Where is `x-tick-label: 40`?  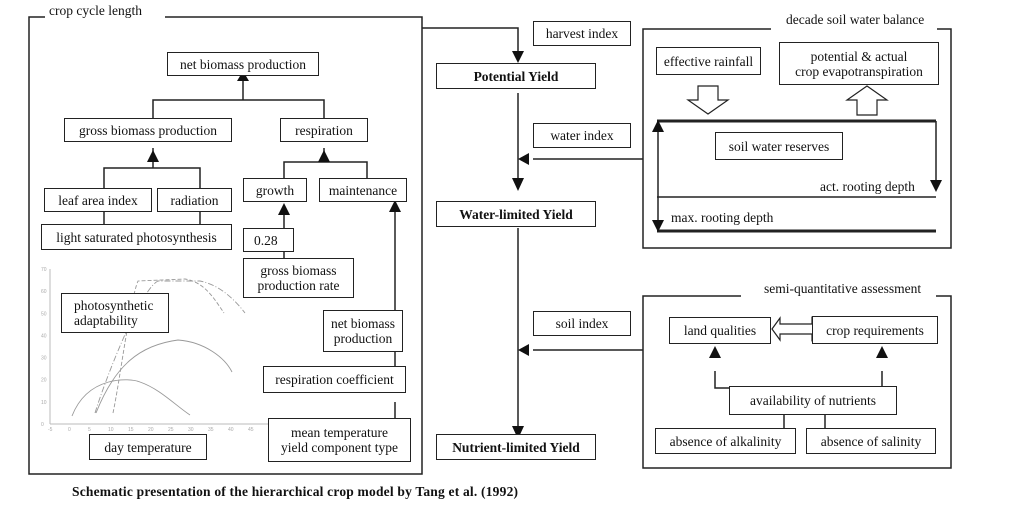 x-tick-label: 40 is located at coordinates (231, 430).